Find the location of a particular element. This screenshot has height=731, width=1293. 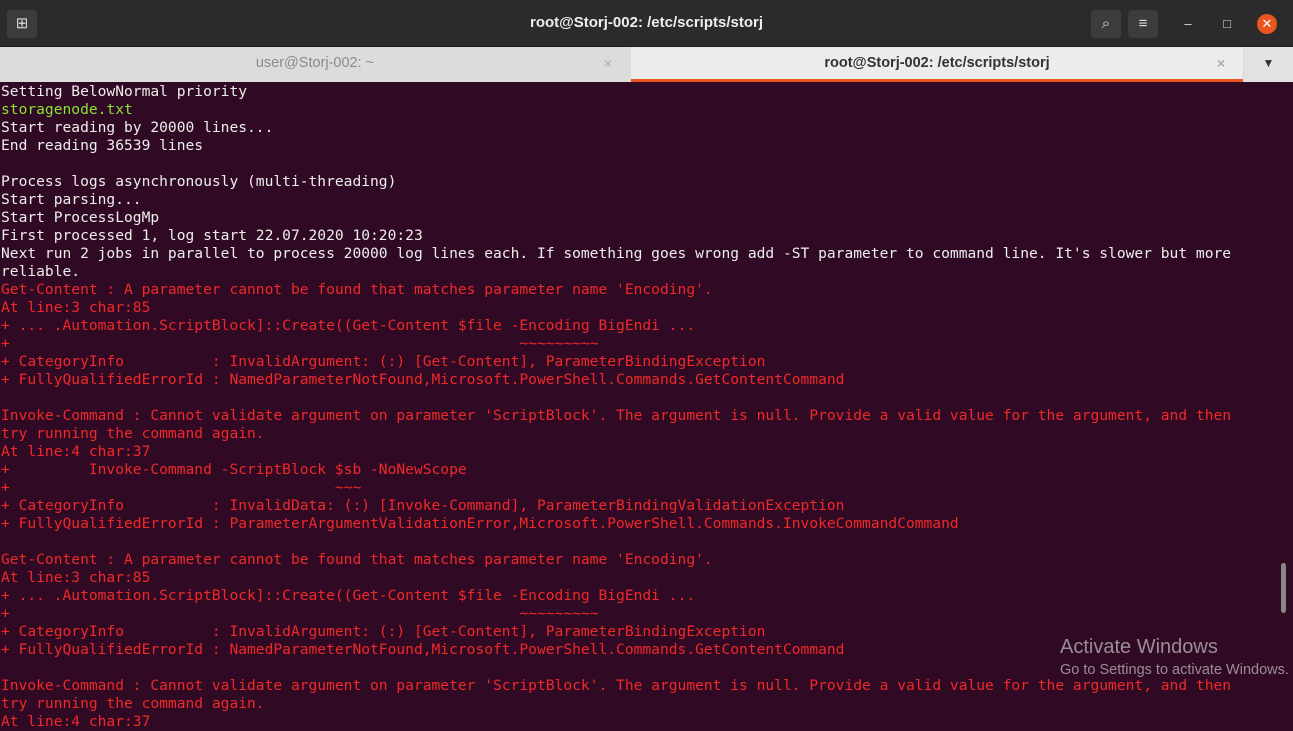

watermark-subtitle: Go to Settings to activate Windows. is located at coordinates (1174, 670).